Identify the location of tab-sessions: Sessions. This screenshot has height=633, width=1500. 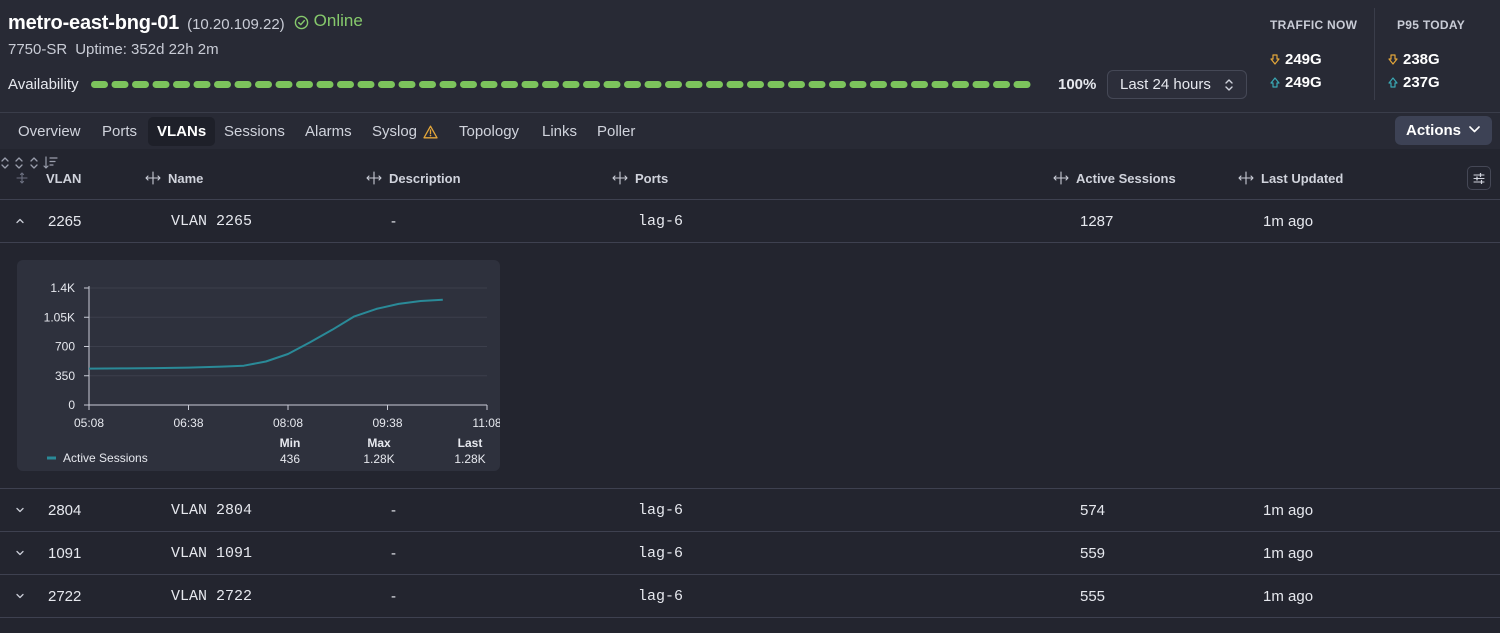
(254, 131).